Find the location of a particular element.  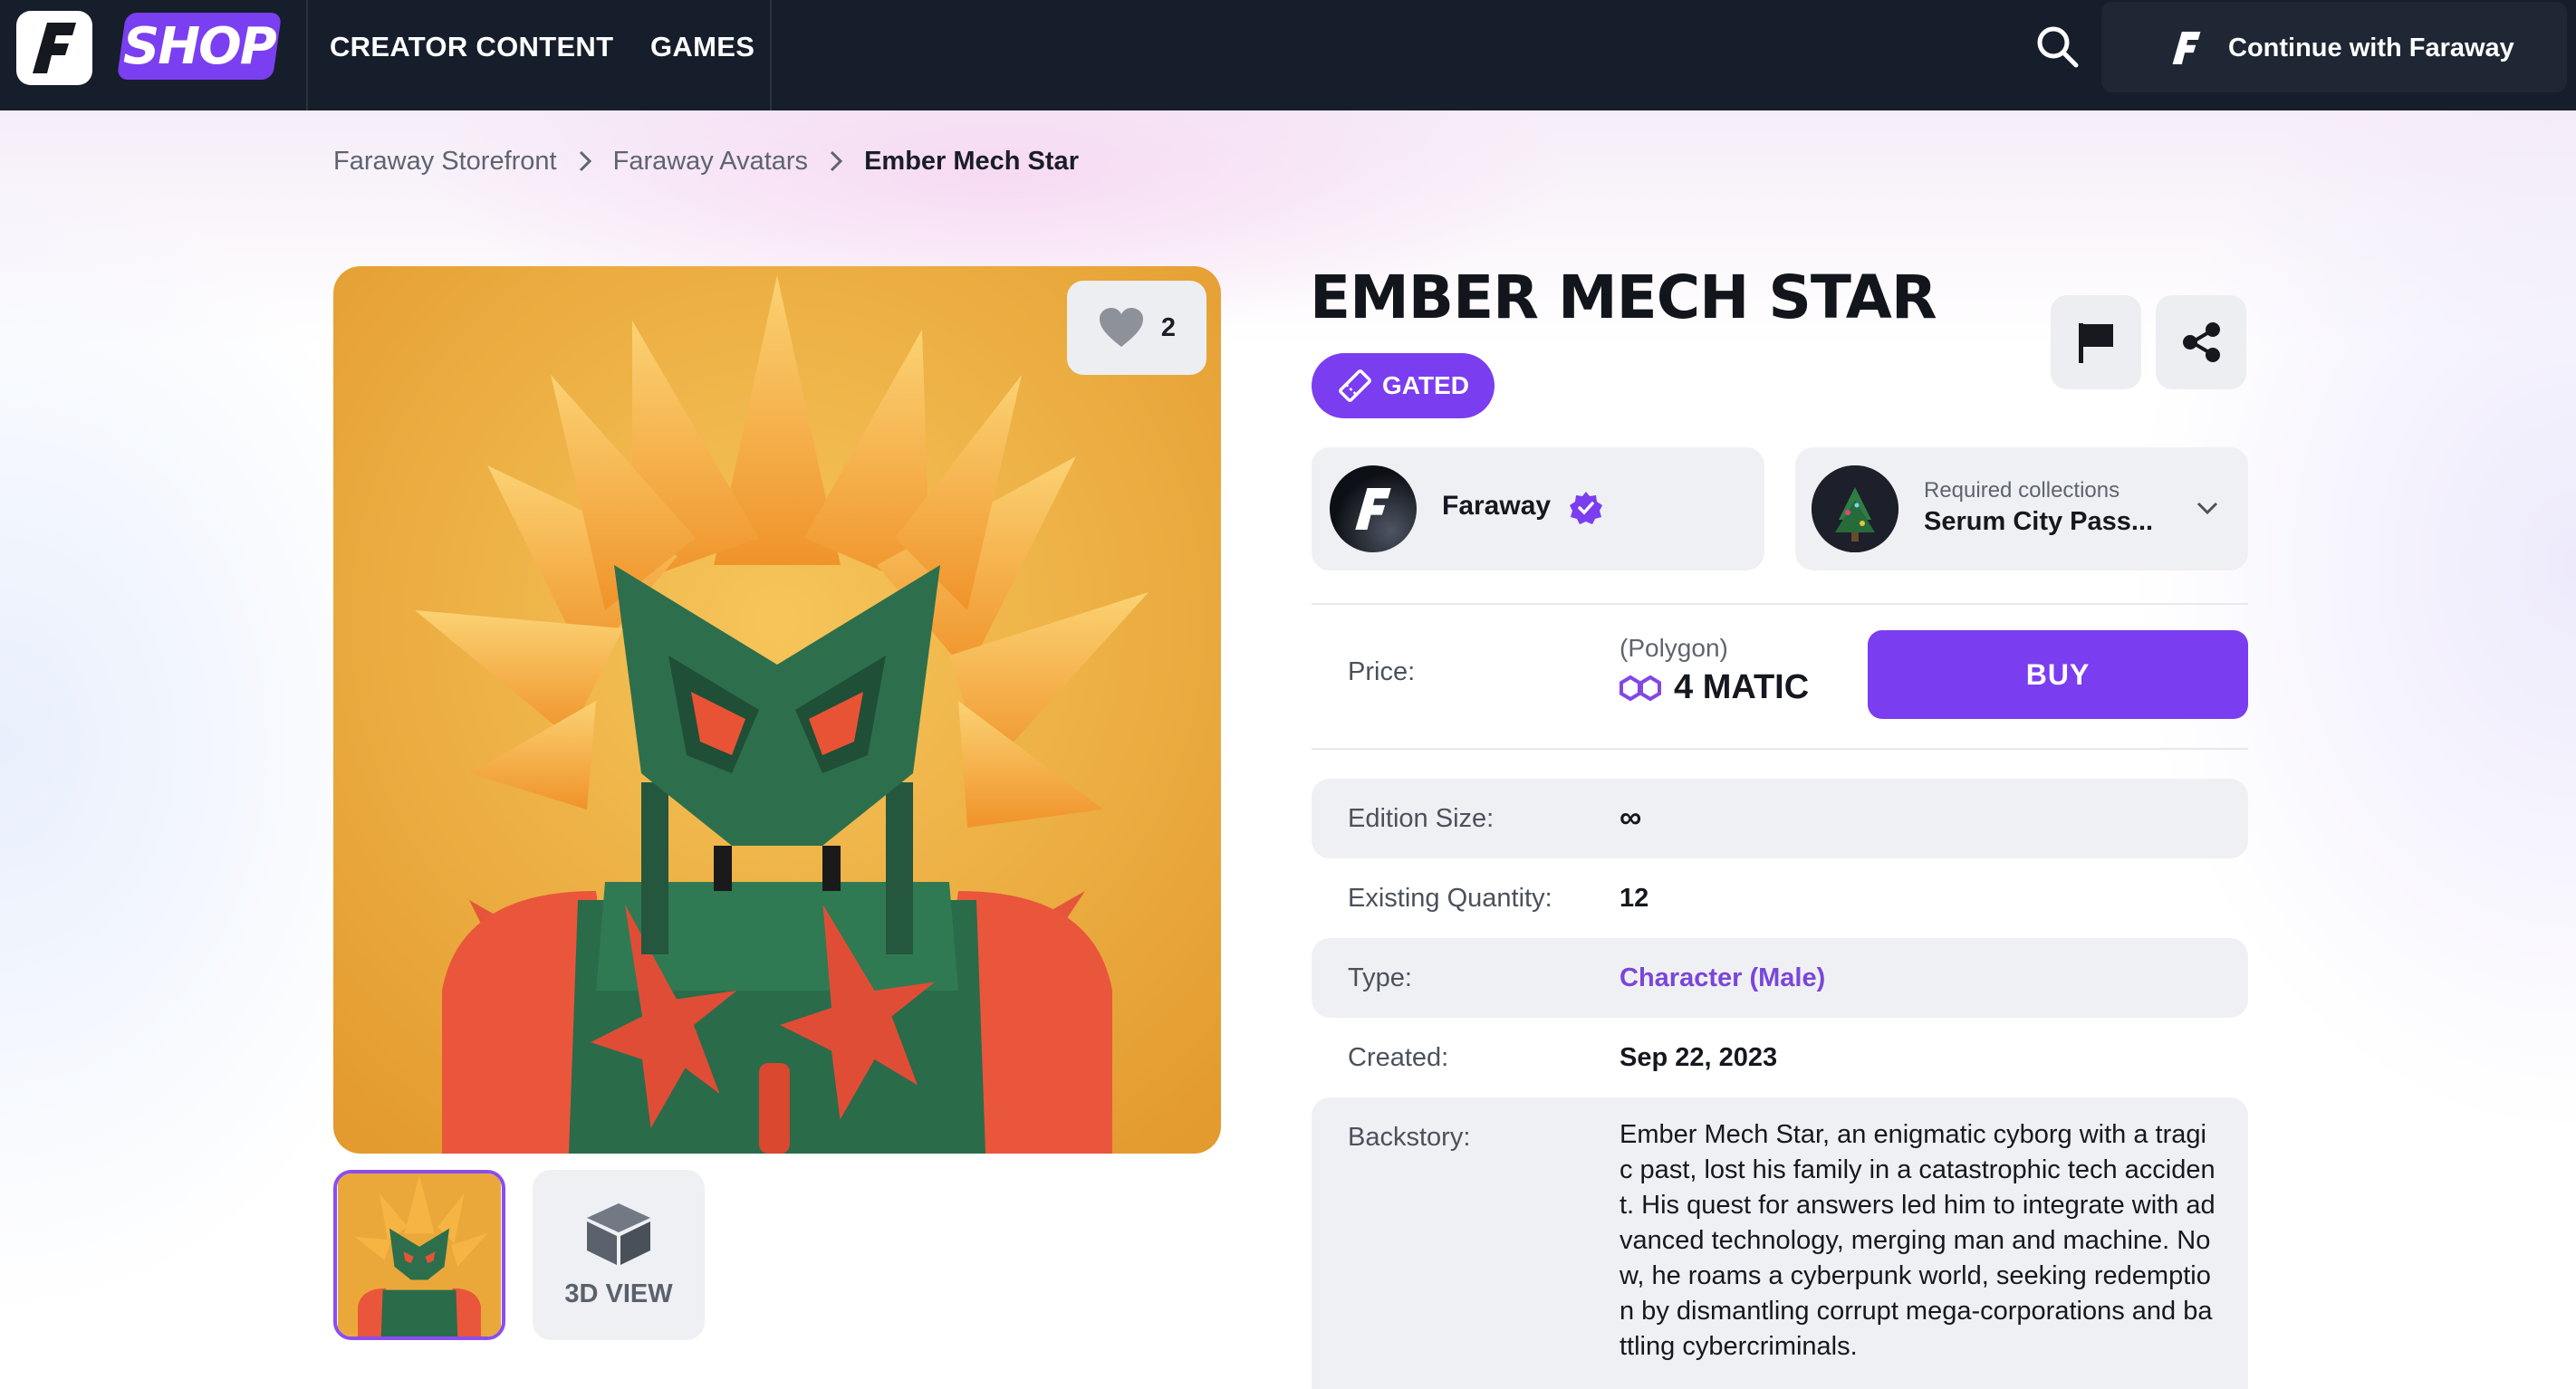

breadcrumb-avatars: Faraway Avatars is located at coordinates (710, 162).